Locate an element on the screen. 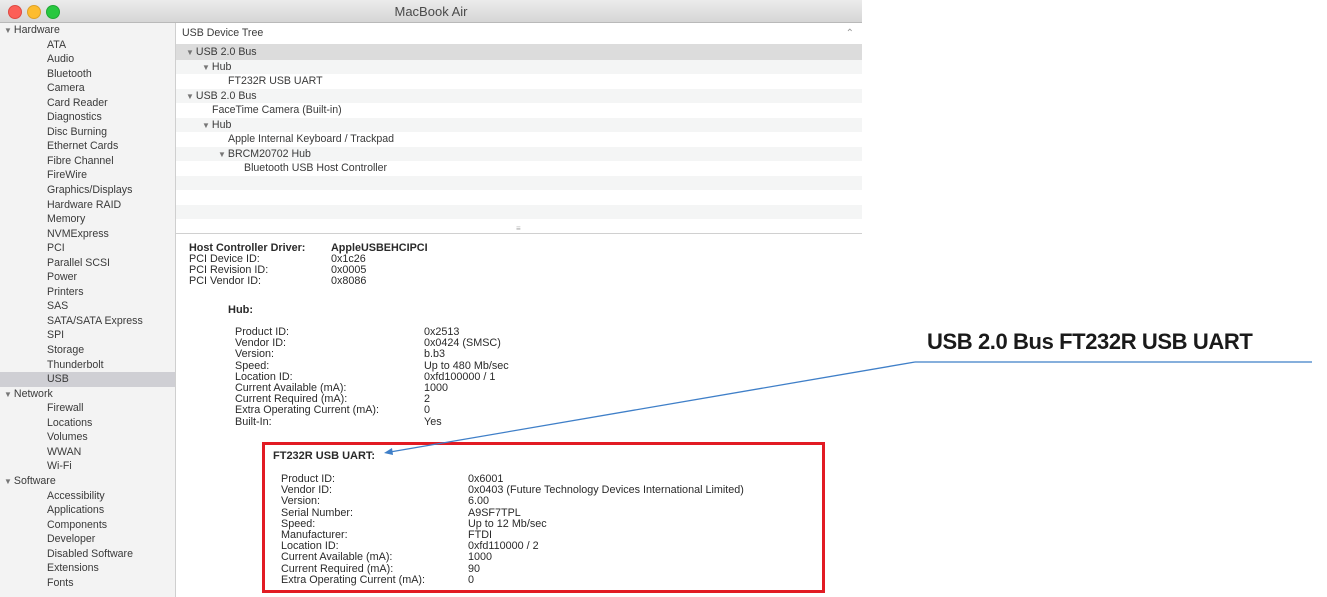 The height and width of the screenshot is (597, 1327). pointer-arrowhead-icon is located at coordinates (388, 451).